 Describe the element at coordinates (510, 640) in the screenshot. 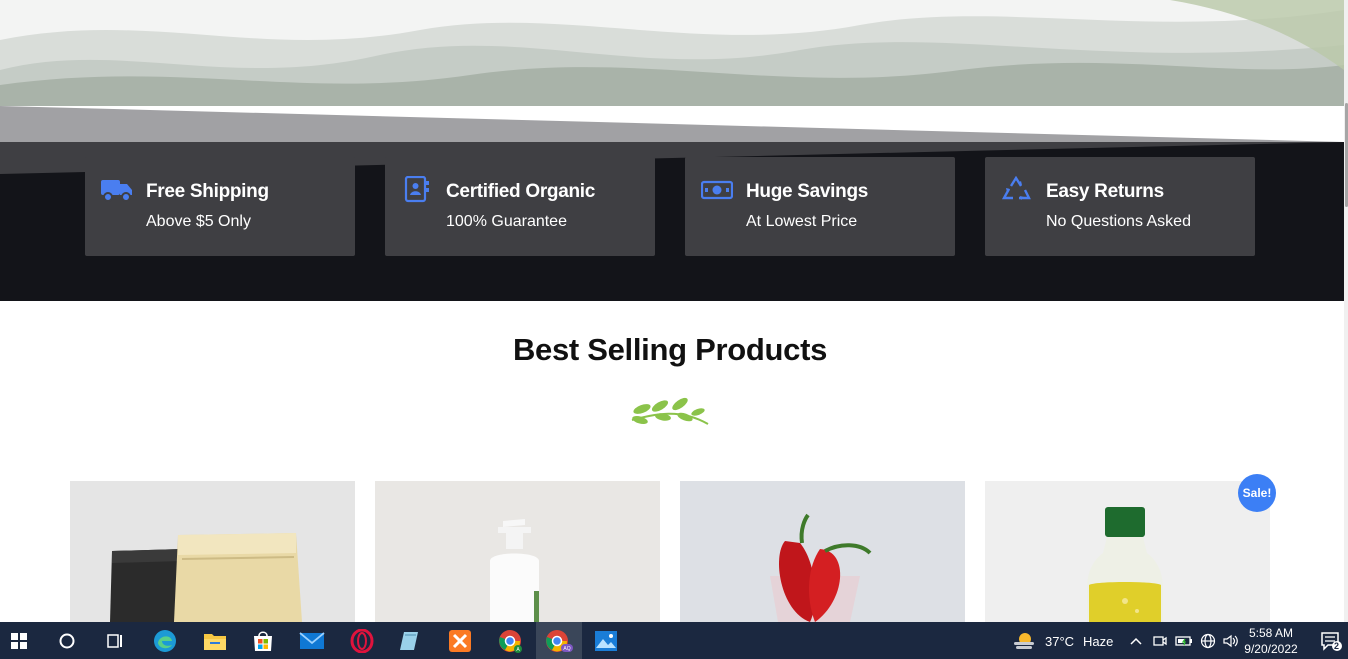

I see `chrome-icon: A` at that location.